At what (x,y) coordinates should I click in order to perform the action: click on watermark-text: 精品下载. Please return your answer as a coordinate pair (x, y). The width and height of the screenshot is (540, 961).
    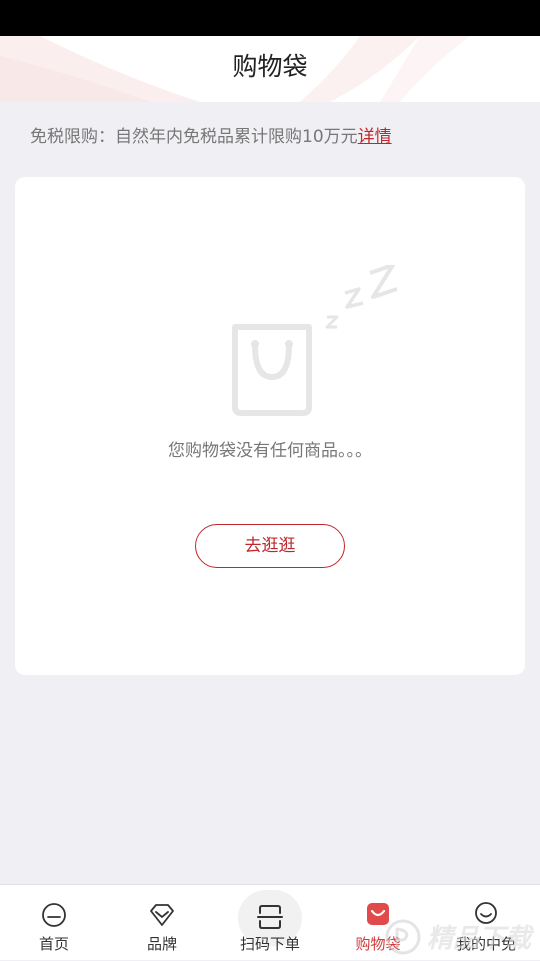
    Looking at the image, I should click on (481, 939).